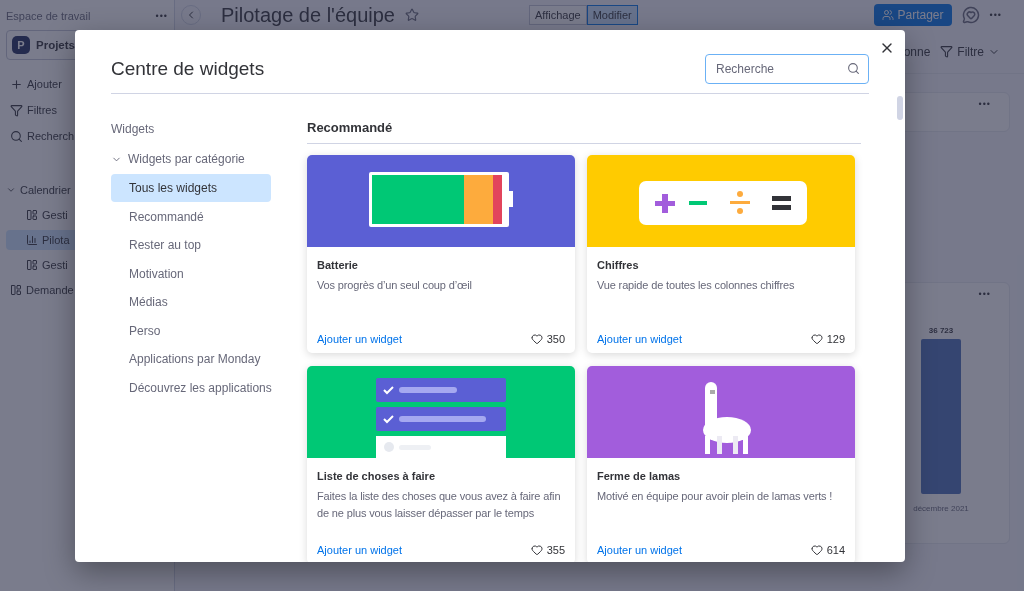 The height and width of the screenshot is (591, 1024). Describe the element at coordinates (188, 69) in the screenshot. I see `dialog-title: Centre de widgets` at that location.